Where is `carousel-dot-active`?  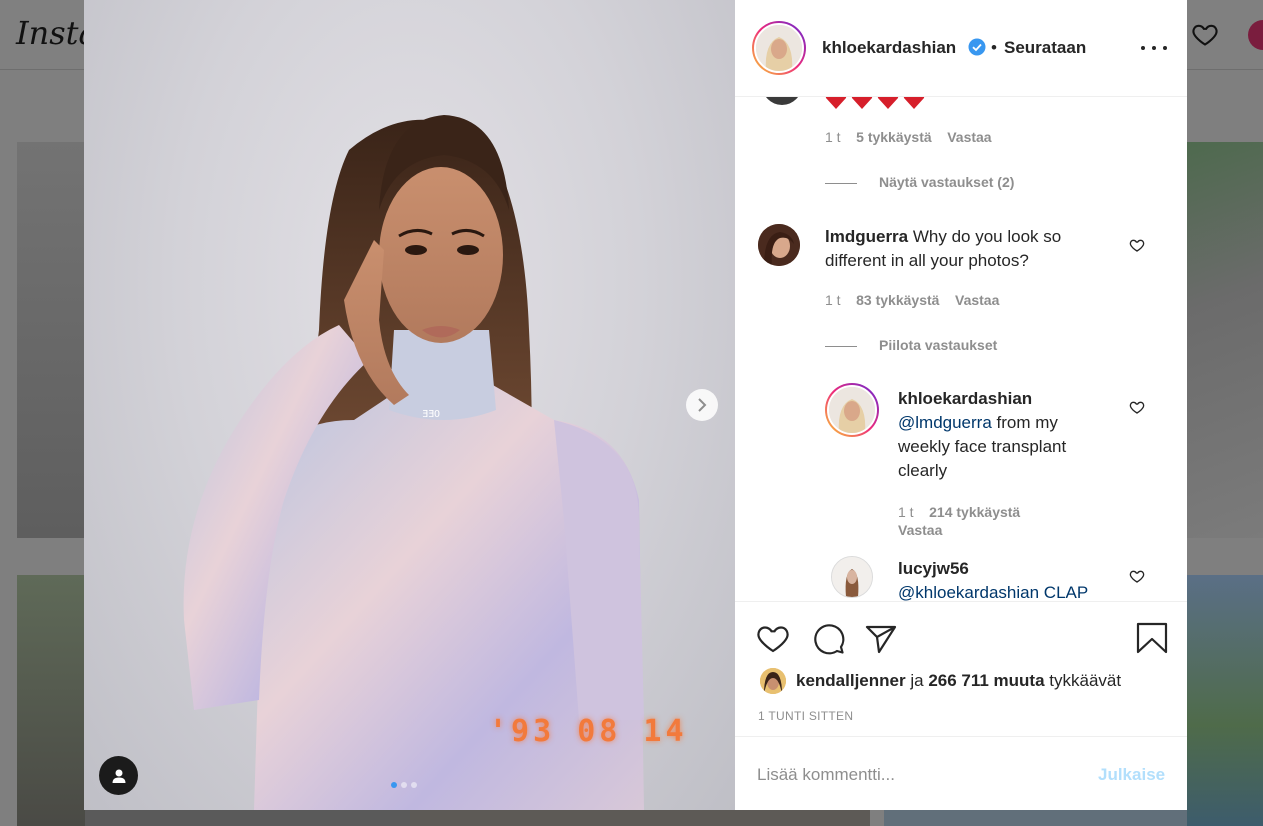 carousel-dot-active is located at coordinates (394, 785).